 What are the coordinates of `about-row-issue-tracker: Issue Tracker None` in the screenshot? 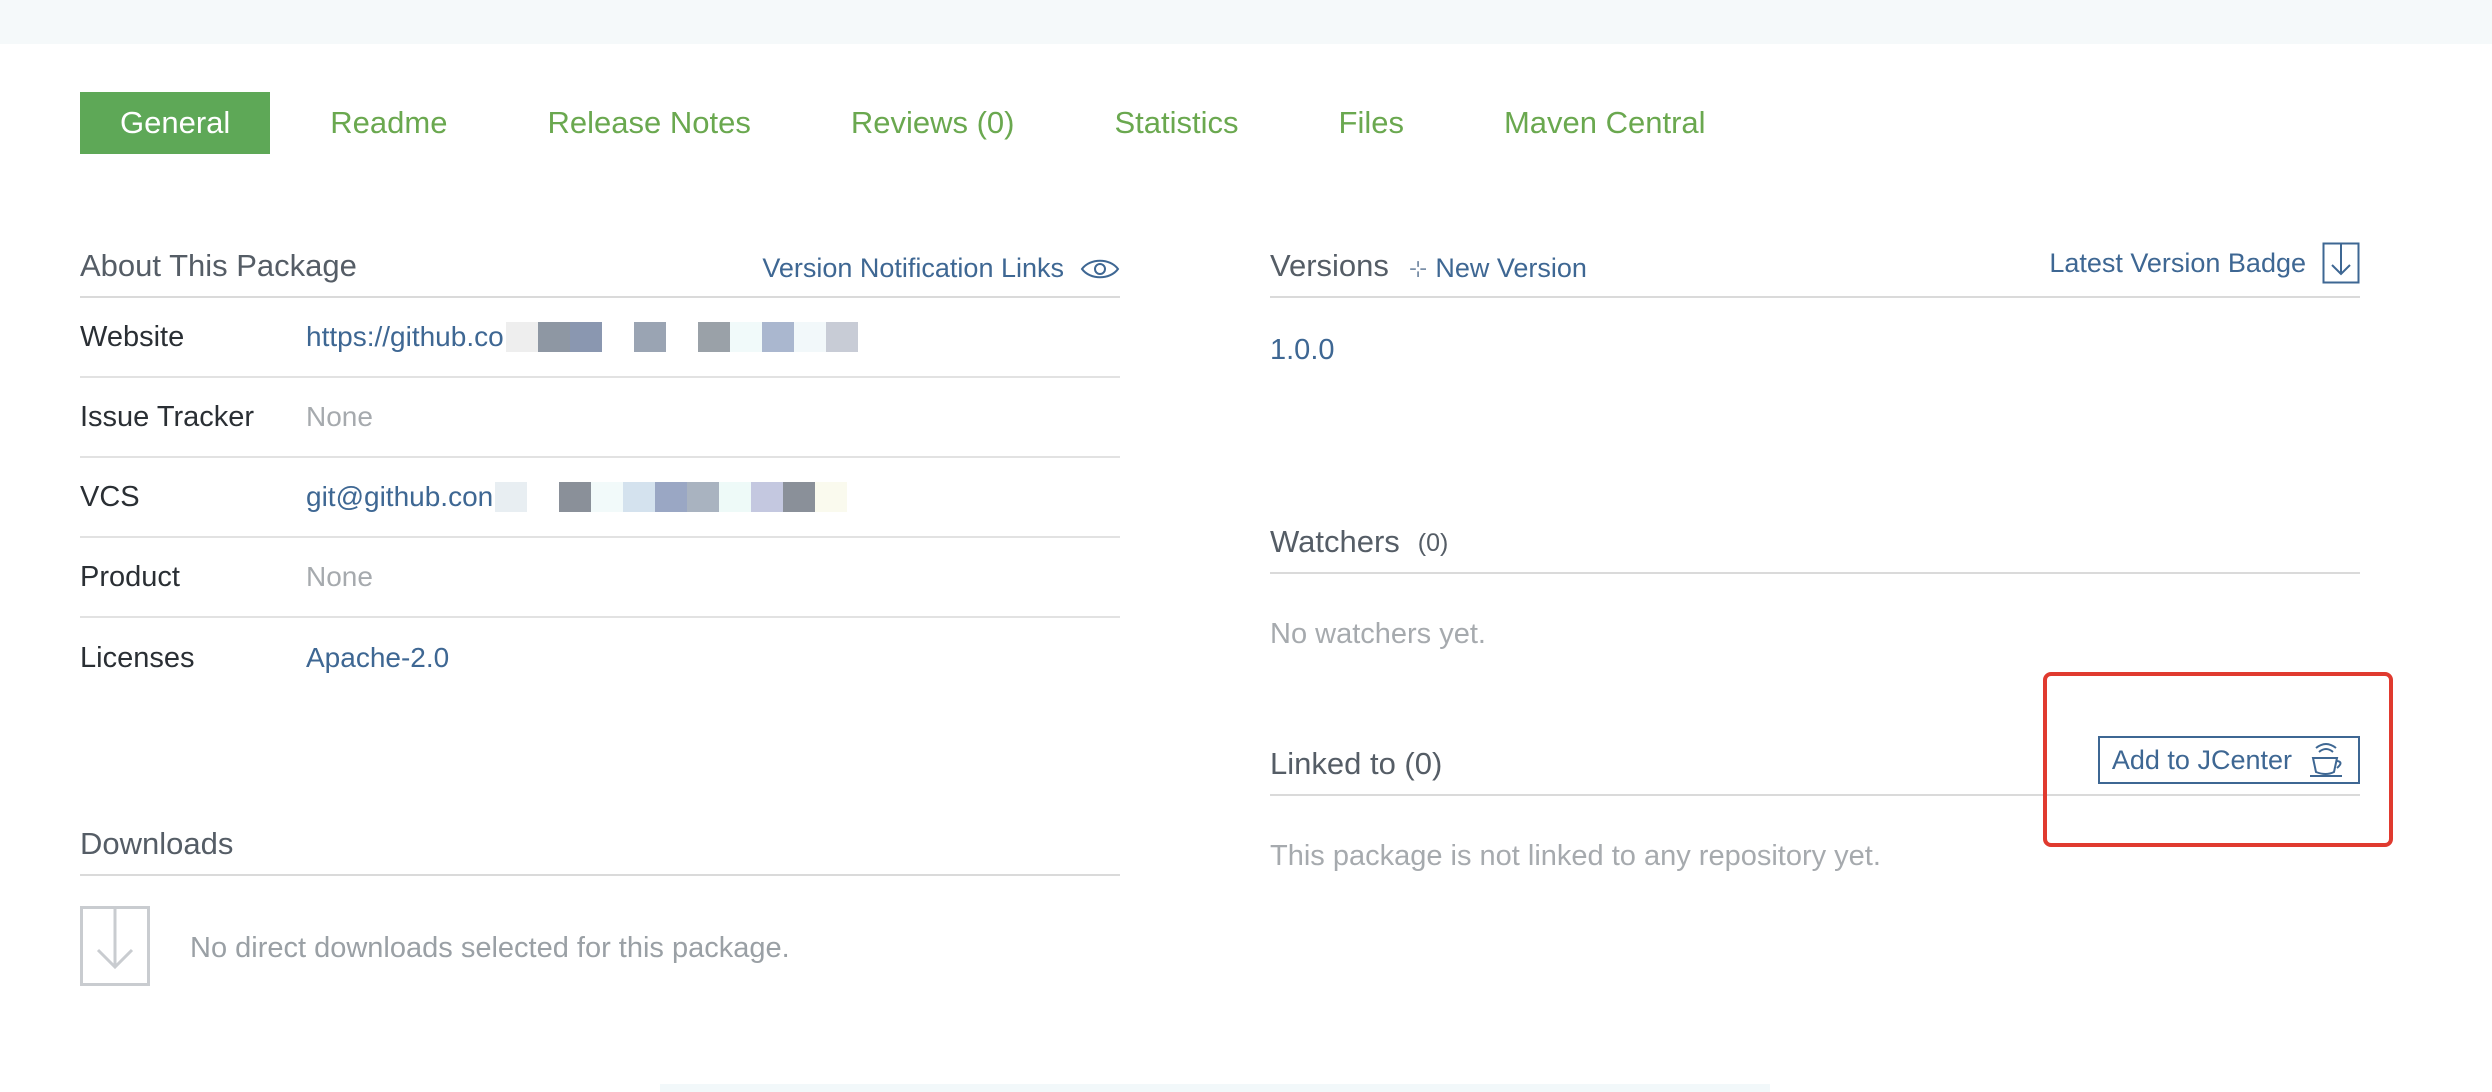 It's located at (600, 418).